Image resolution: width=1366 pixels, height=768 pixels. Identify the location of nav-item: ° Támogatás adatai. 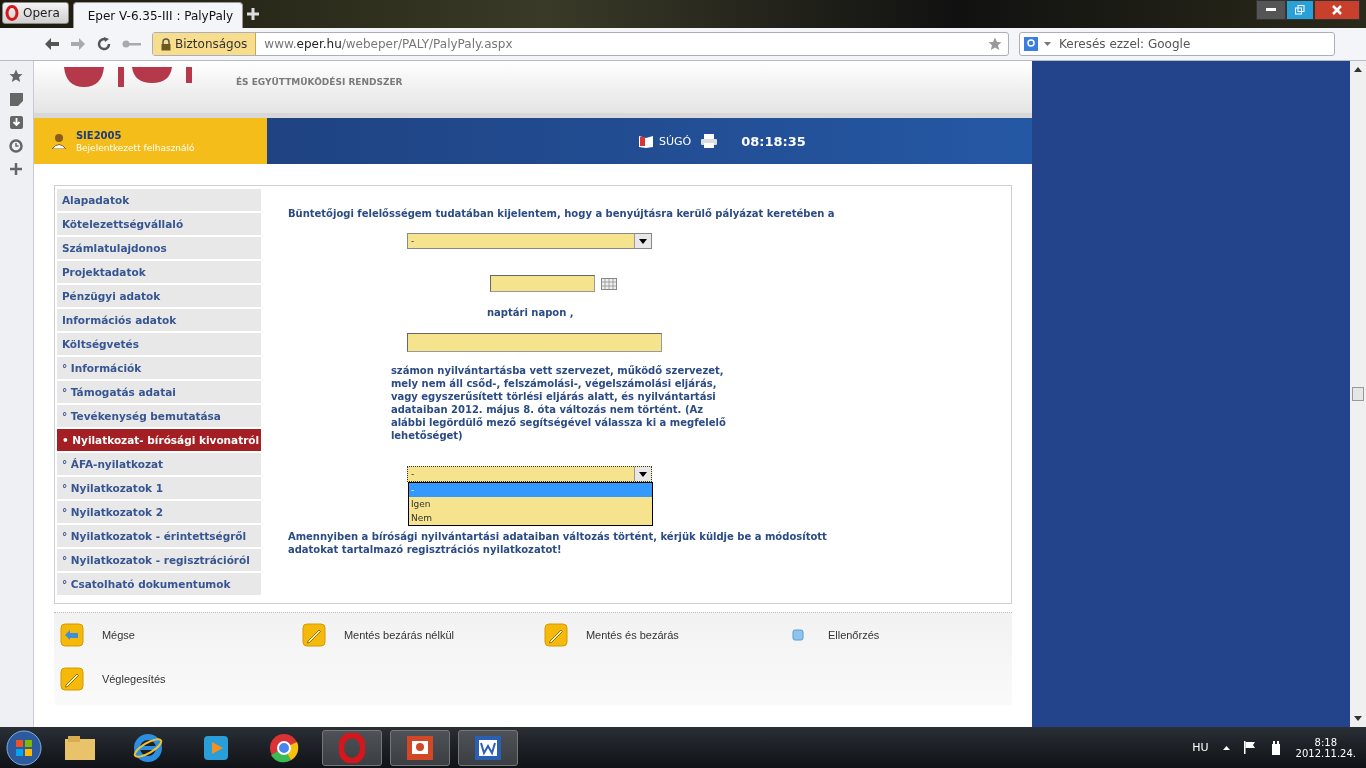
(158, 392).